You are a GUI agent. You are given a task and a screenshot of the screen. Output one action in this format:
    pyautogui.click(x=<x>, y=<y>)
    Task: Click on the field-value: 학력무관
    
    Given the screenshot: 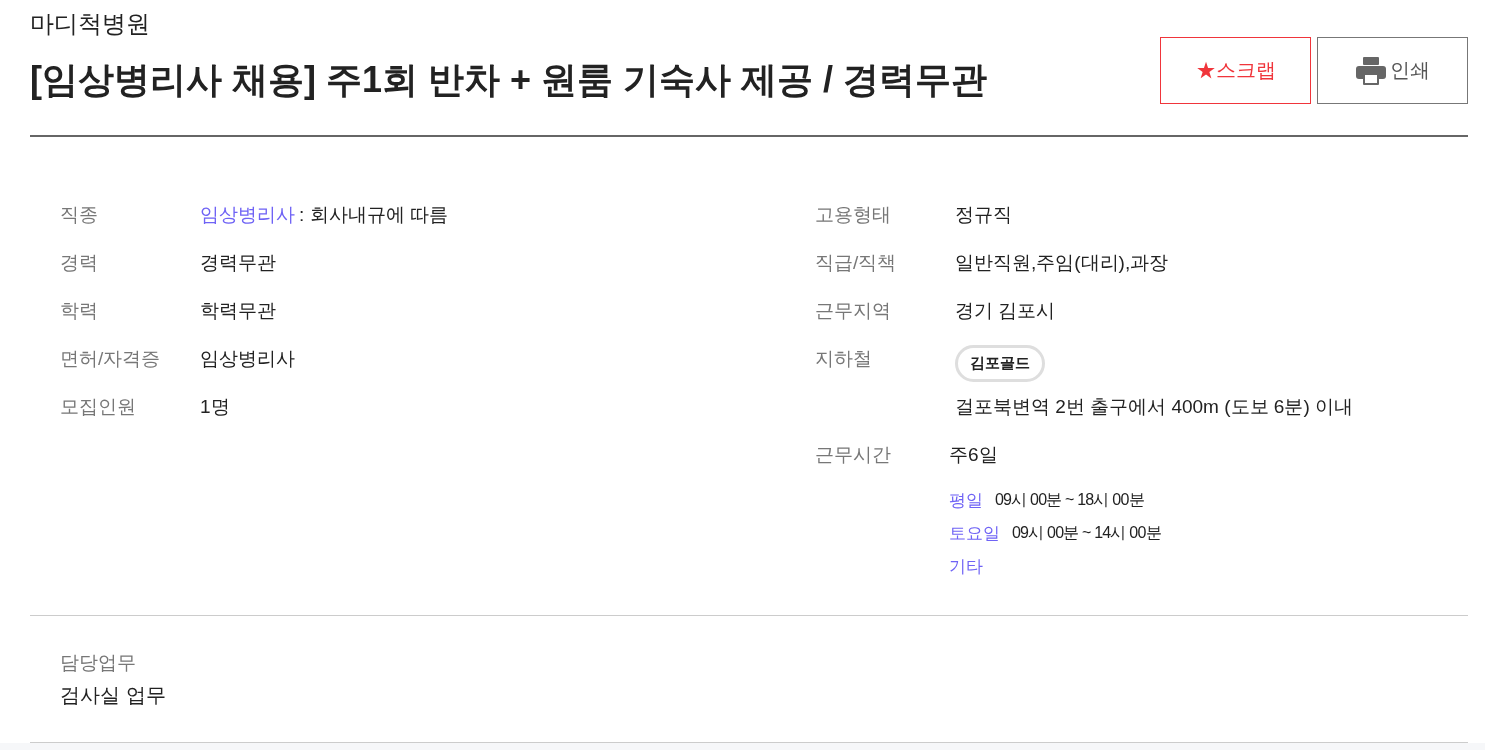 What is the action you would take?
    pyautogui.click(x=238, y=311)
    